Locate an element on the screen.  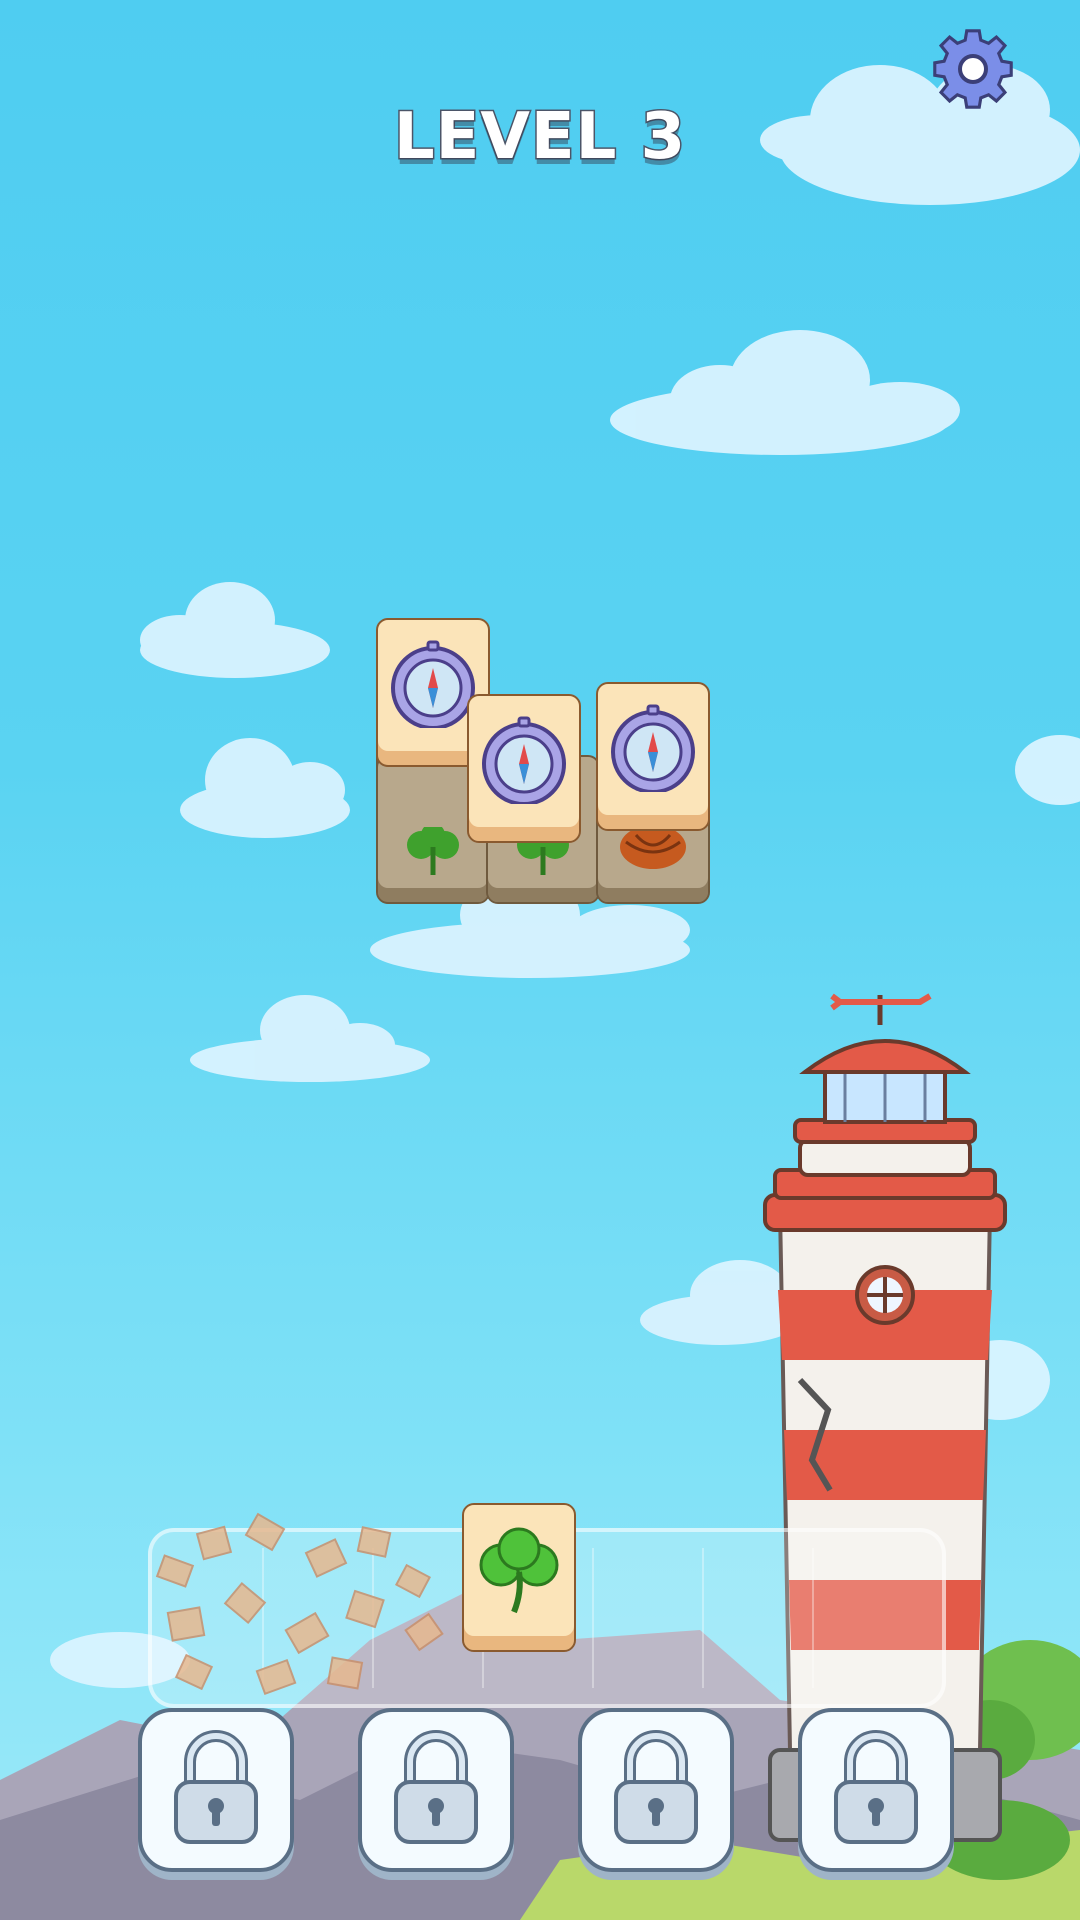
gear-icon is located at coordinates (973, 69).